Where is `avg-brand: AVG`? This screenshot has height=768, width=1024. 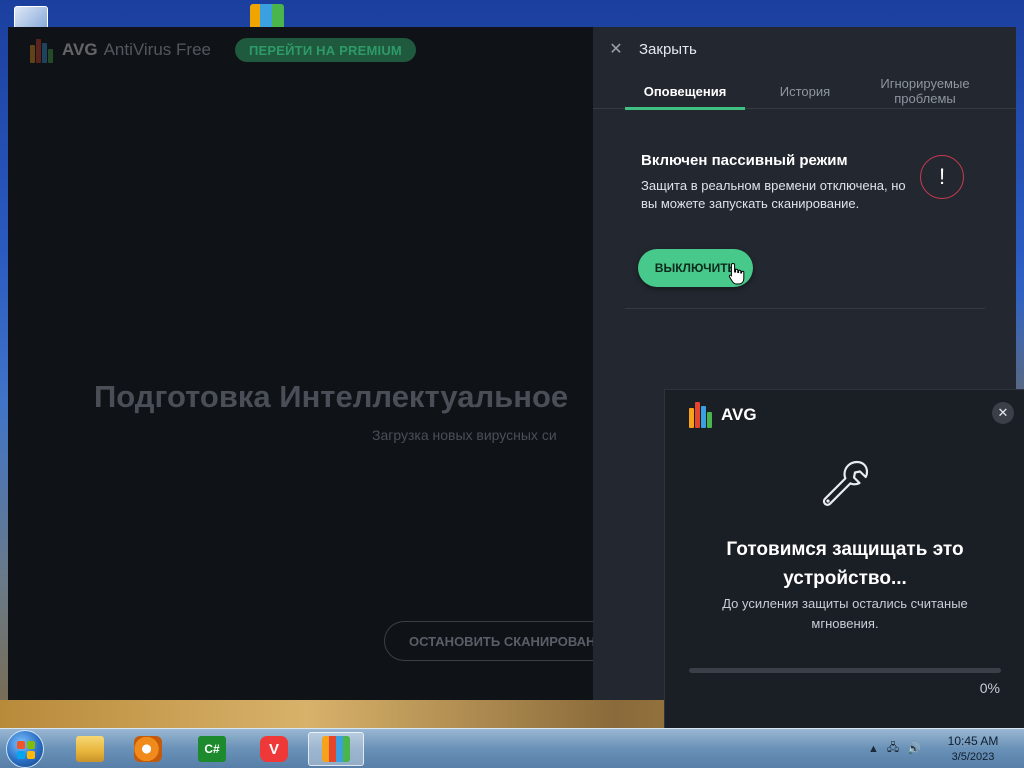 avg-brand: AVG is located at coordinates (80, 49).